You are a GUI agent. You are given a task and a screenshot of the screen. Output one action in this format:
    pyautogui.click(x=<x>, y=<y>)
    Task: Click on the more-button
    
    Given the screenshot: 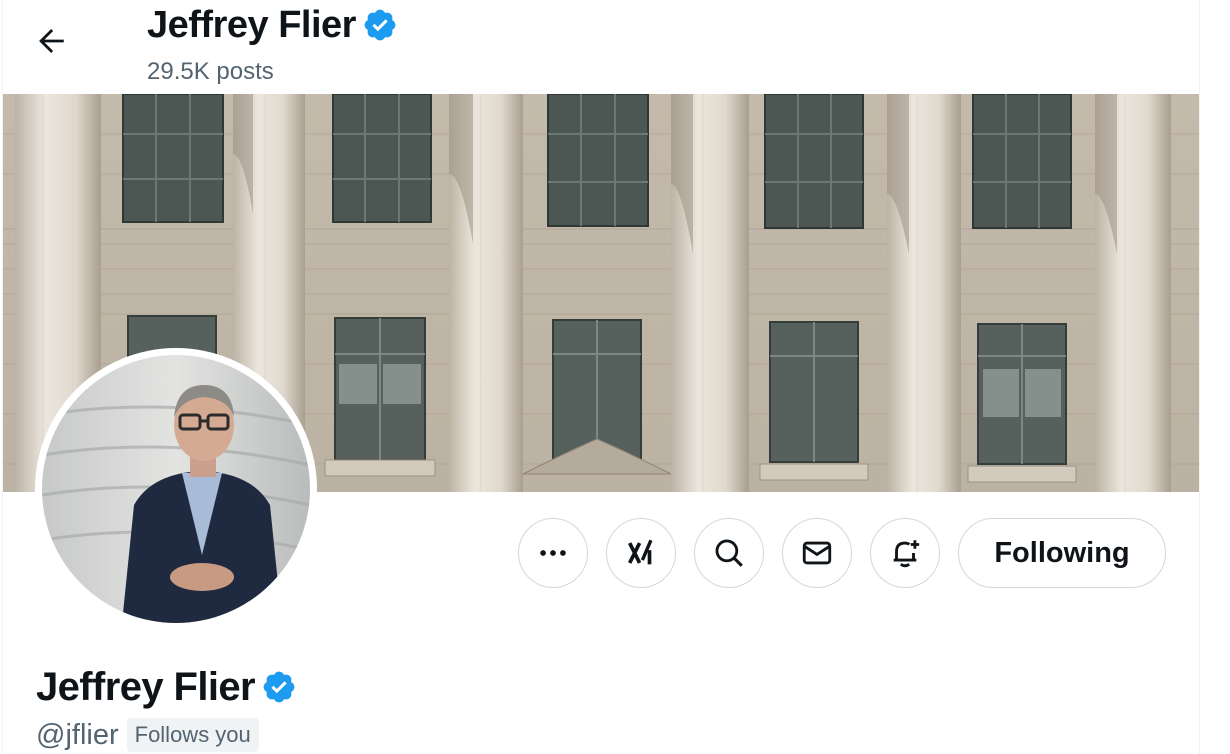 What is the action you would take?
    pyautogui.click(x=553, y=553)
    